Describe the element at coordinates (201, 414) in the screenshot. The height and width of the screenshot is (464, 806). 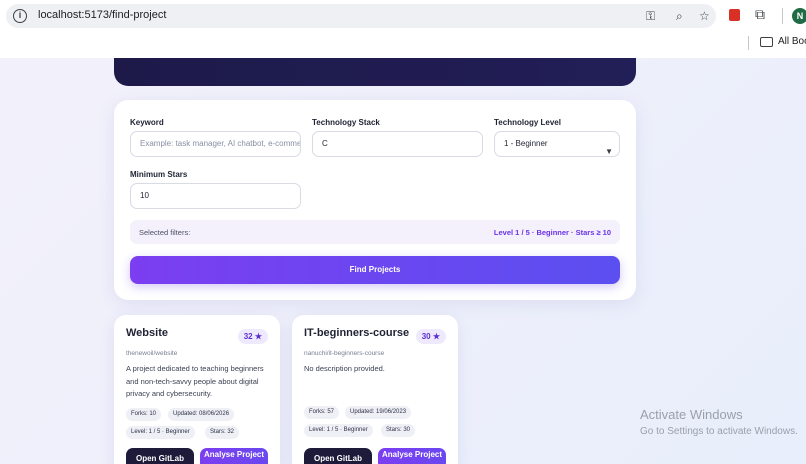
I see `updated-chip: Updated: 08/06/2026` at that location.